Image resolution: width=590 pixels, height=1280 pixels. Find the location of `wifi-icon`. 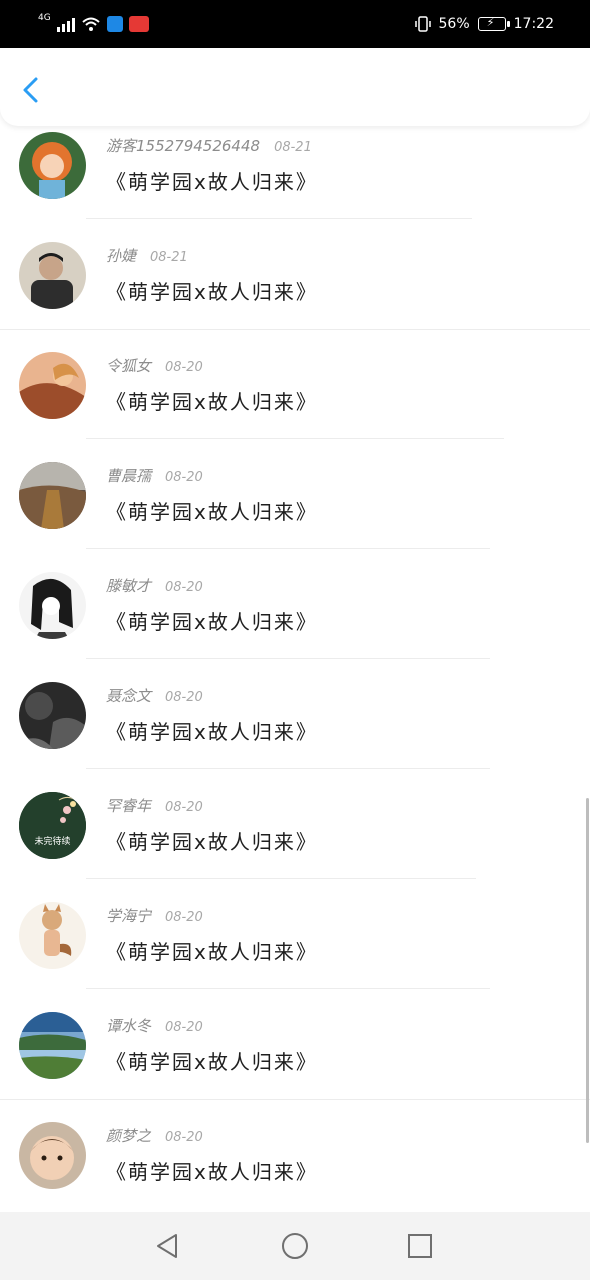

wifi-icon is located at coordinates (91, 24).